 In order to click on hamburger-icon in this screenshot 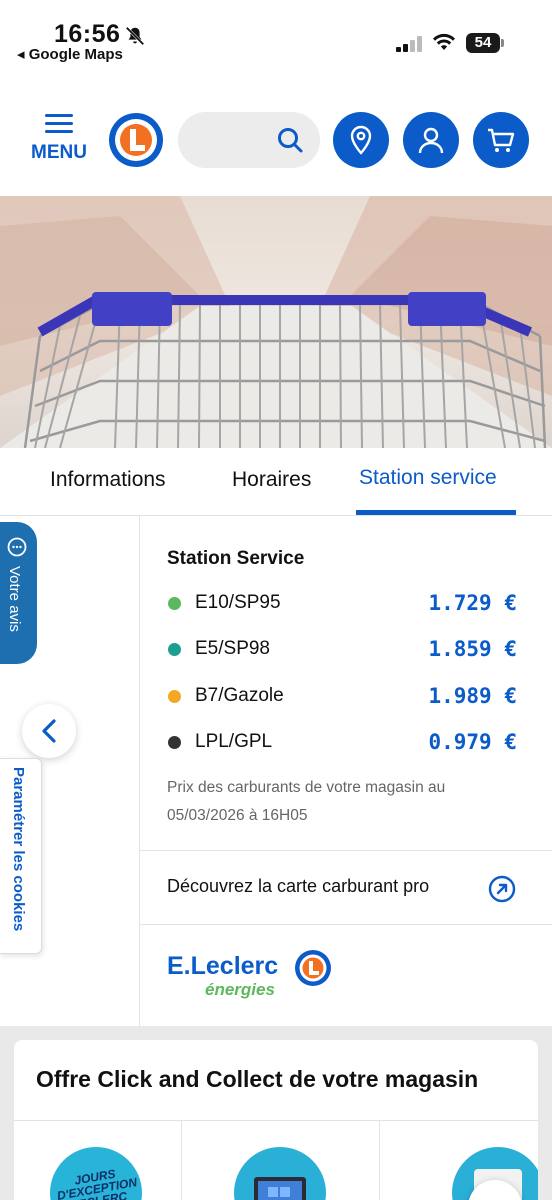, I will do `click(59, 123)`.